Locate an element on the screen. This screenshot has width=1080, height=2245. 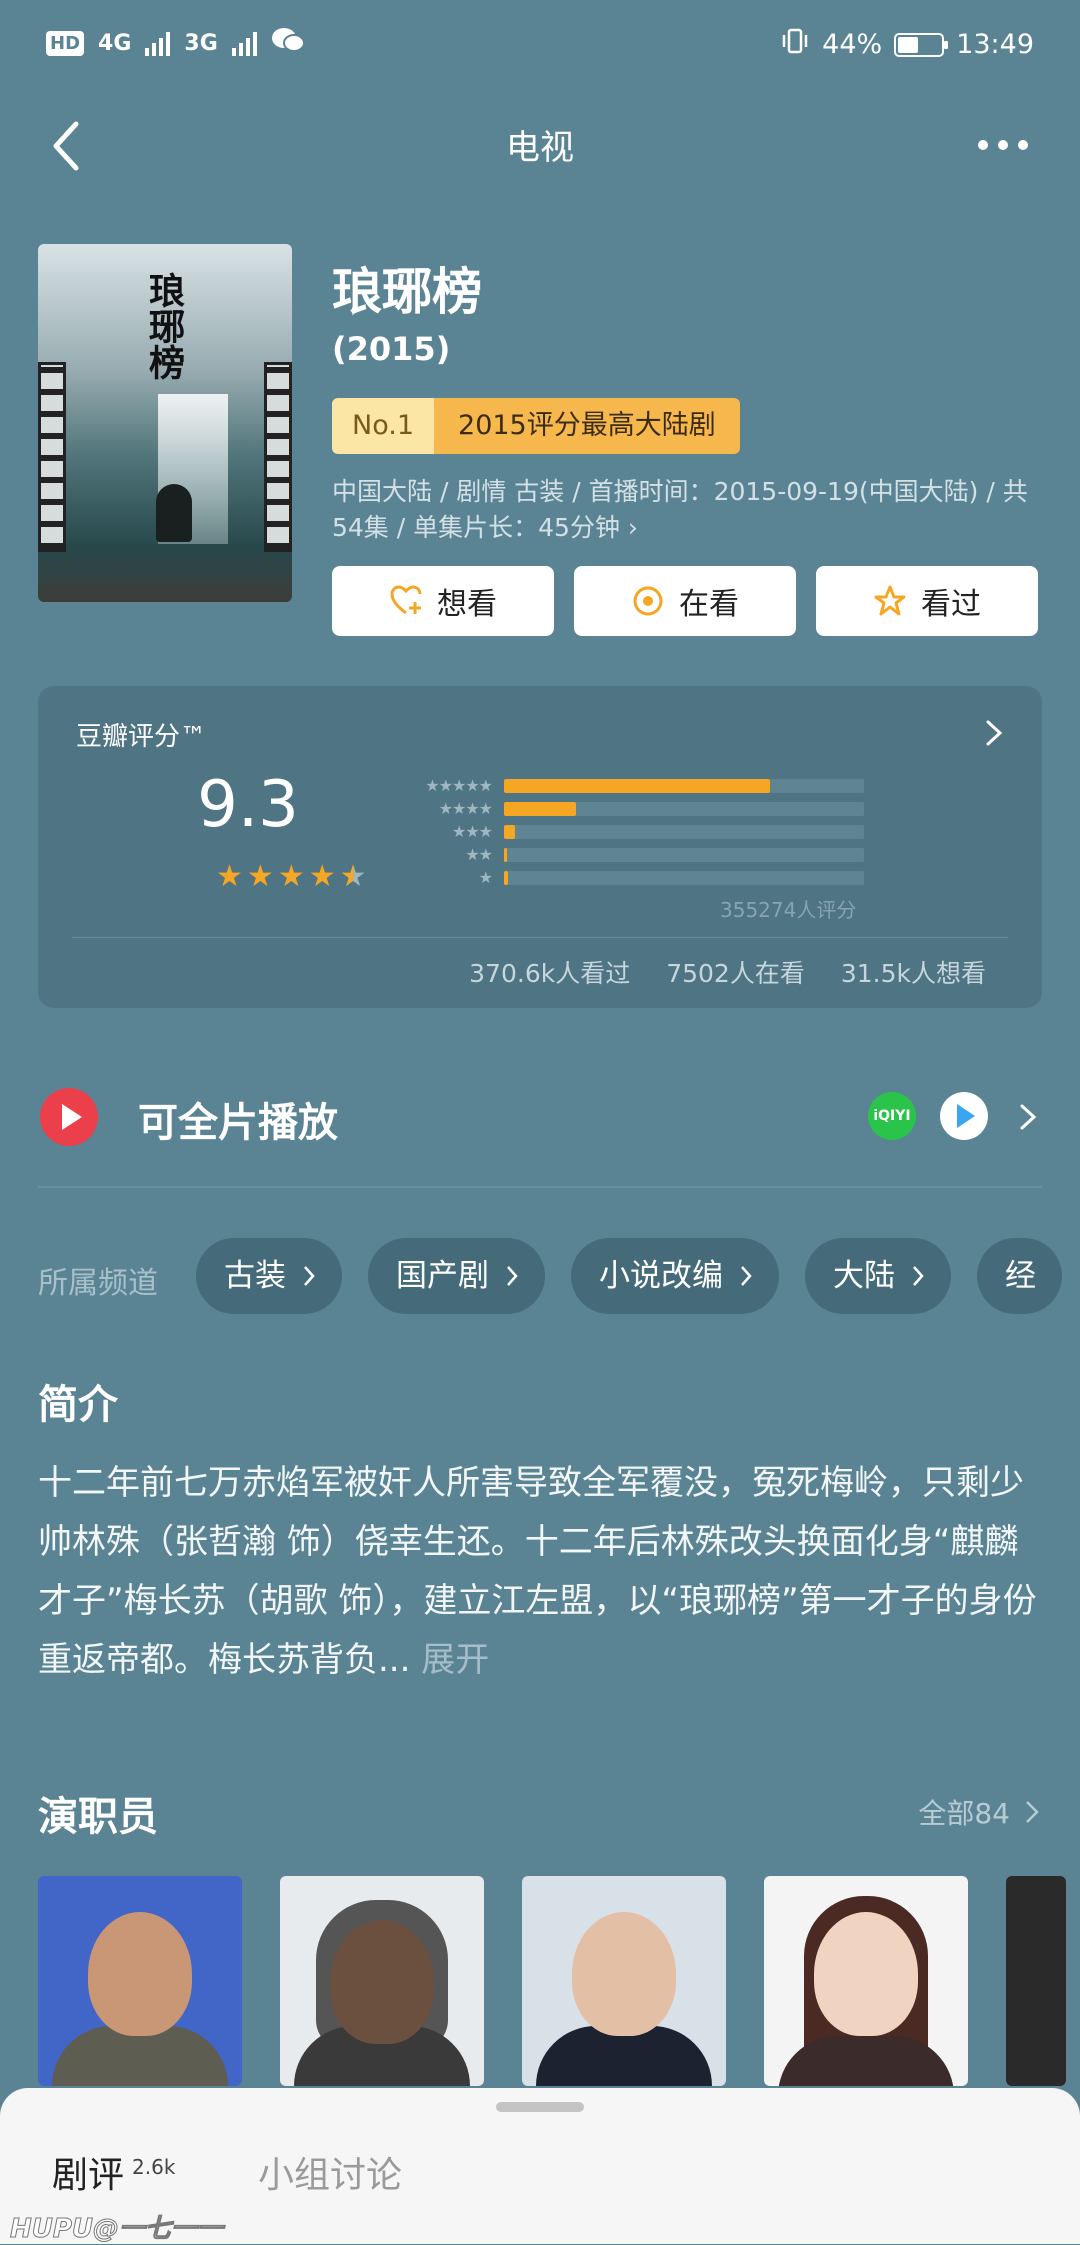
status-left: HD 4G 3G is located at coordinates (175, 43).